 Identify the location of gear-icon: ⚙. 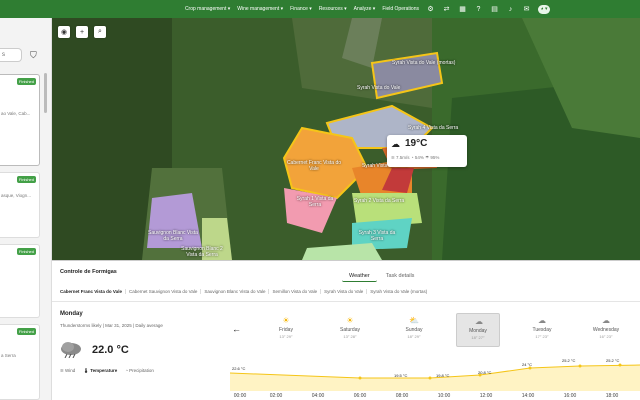
(430, 9).